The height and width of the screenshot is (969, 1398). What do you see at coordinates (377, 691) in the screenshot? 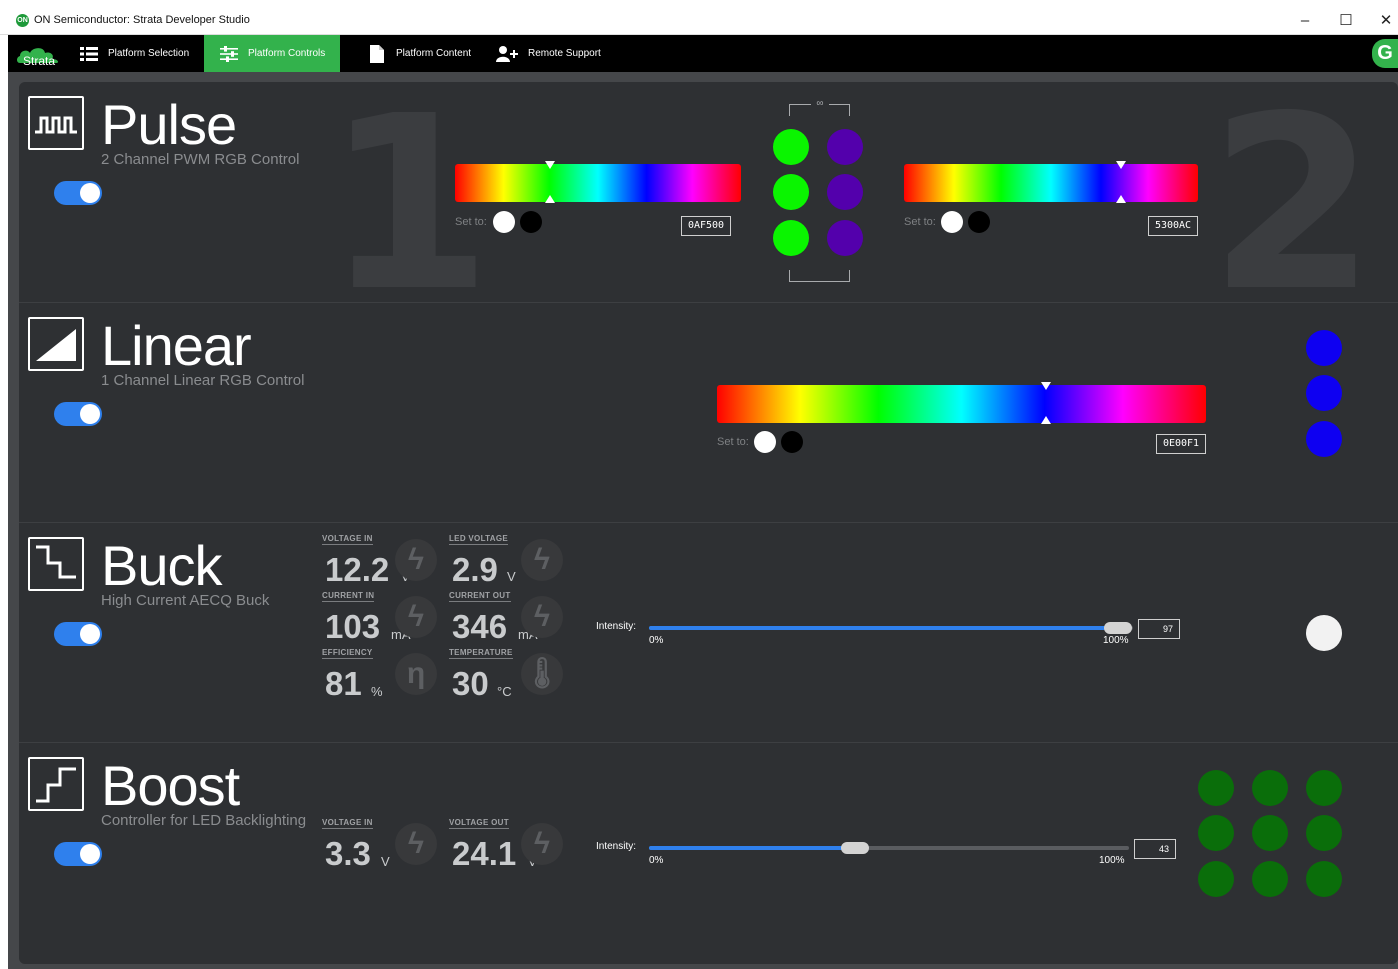
I see `stat-unit: %` at bounding box center [377, 691].